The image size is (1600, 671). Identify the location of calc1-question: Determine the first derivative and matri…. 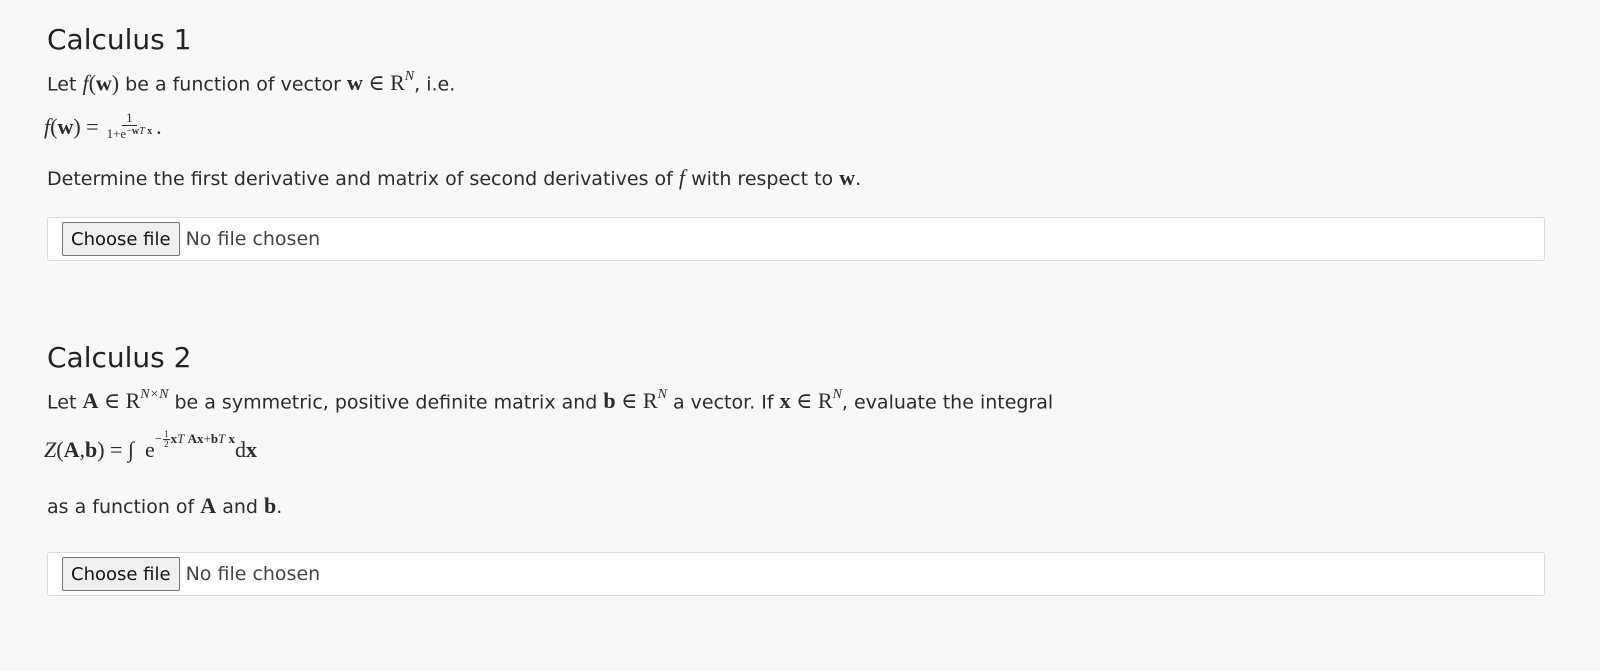
(454, 178).